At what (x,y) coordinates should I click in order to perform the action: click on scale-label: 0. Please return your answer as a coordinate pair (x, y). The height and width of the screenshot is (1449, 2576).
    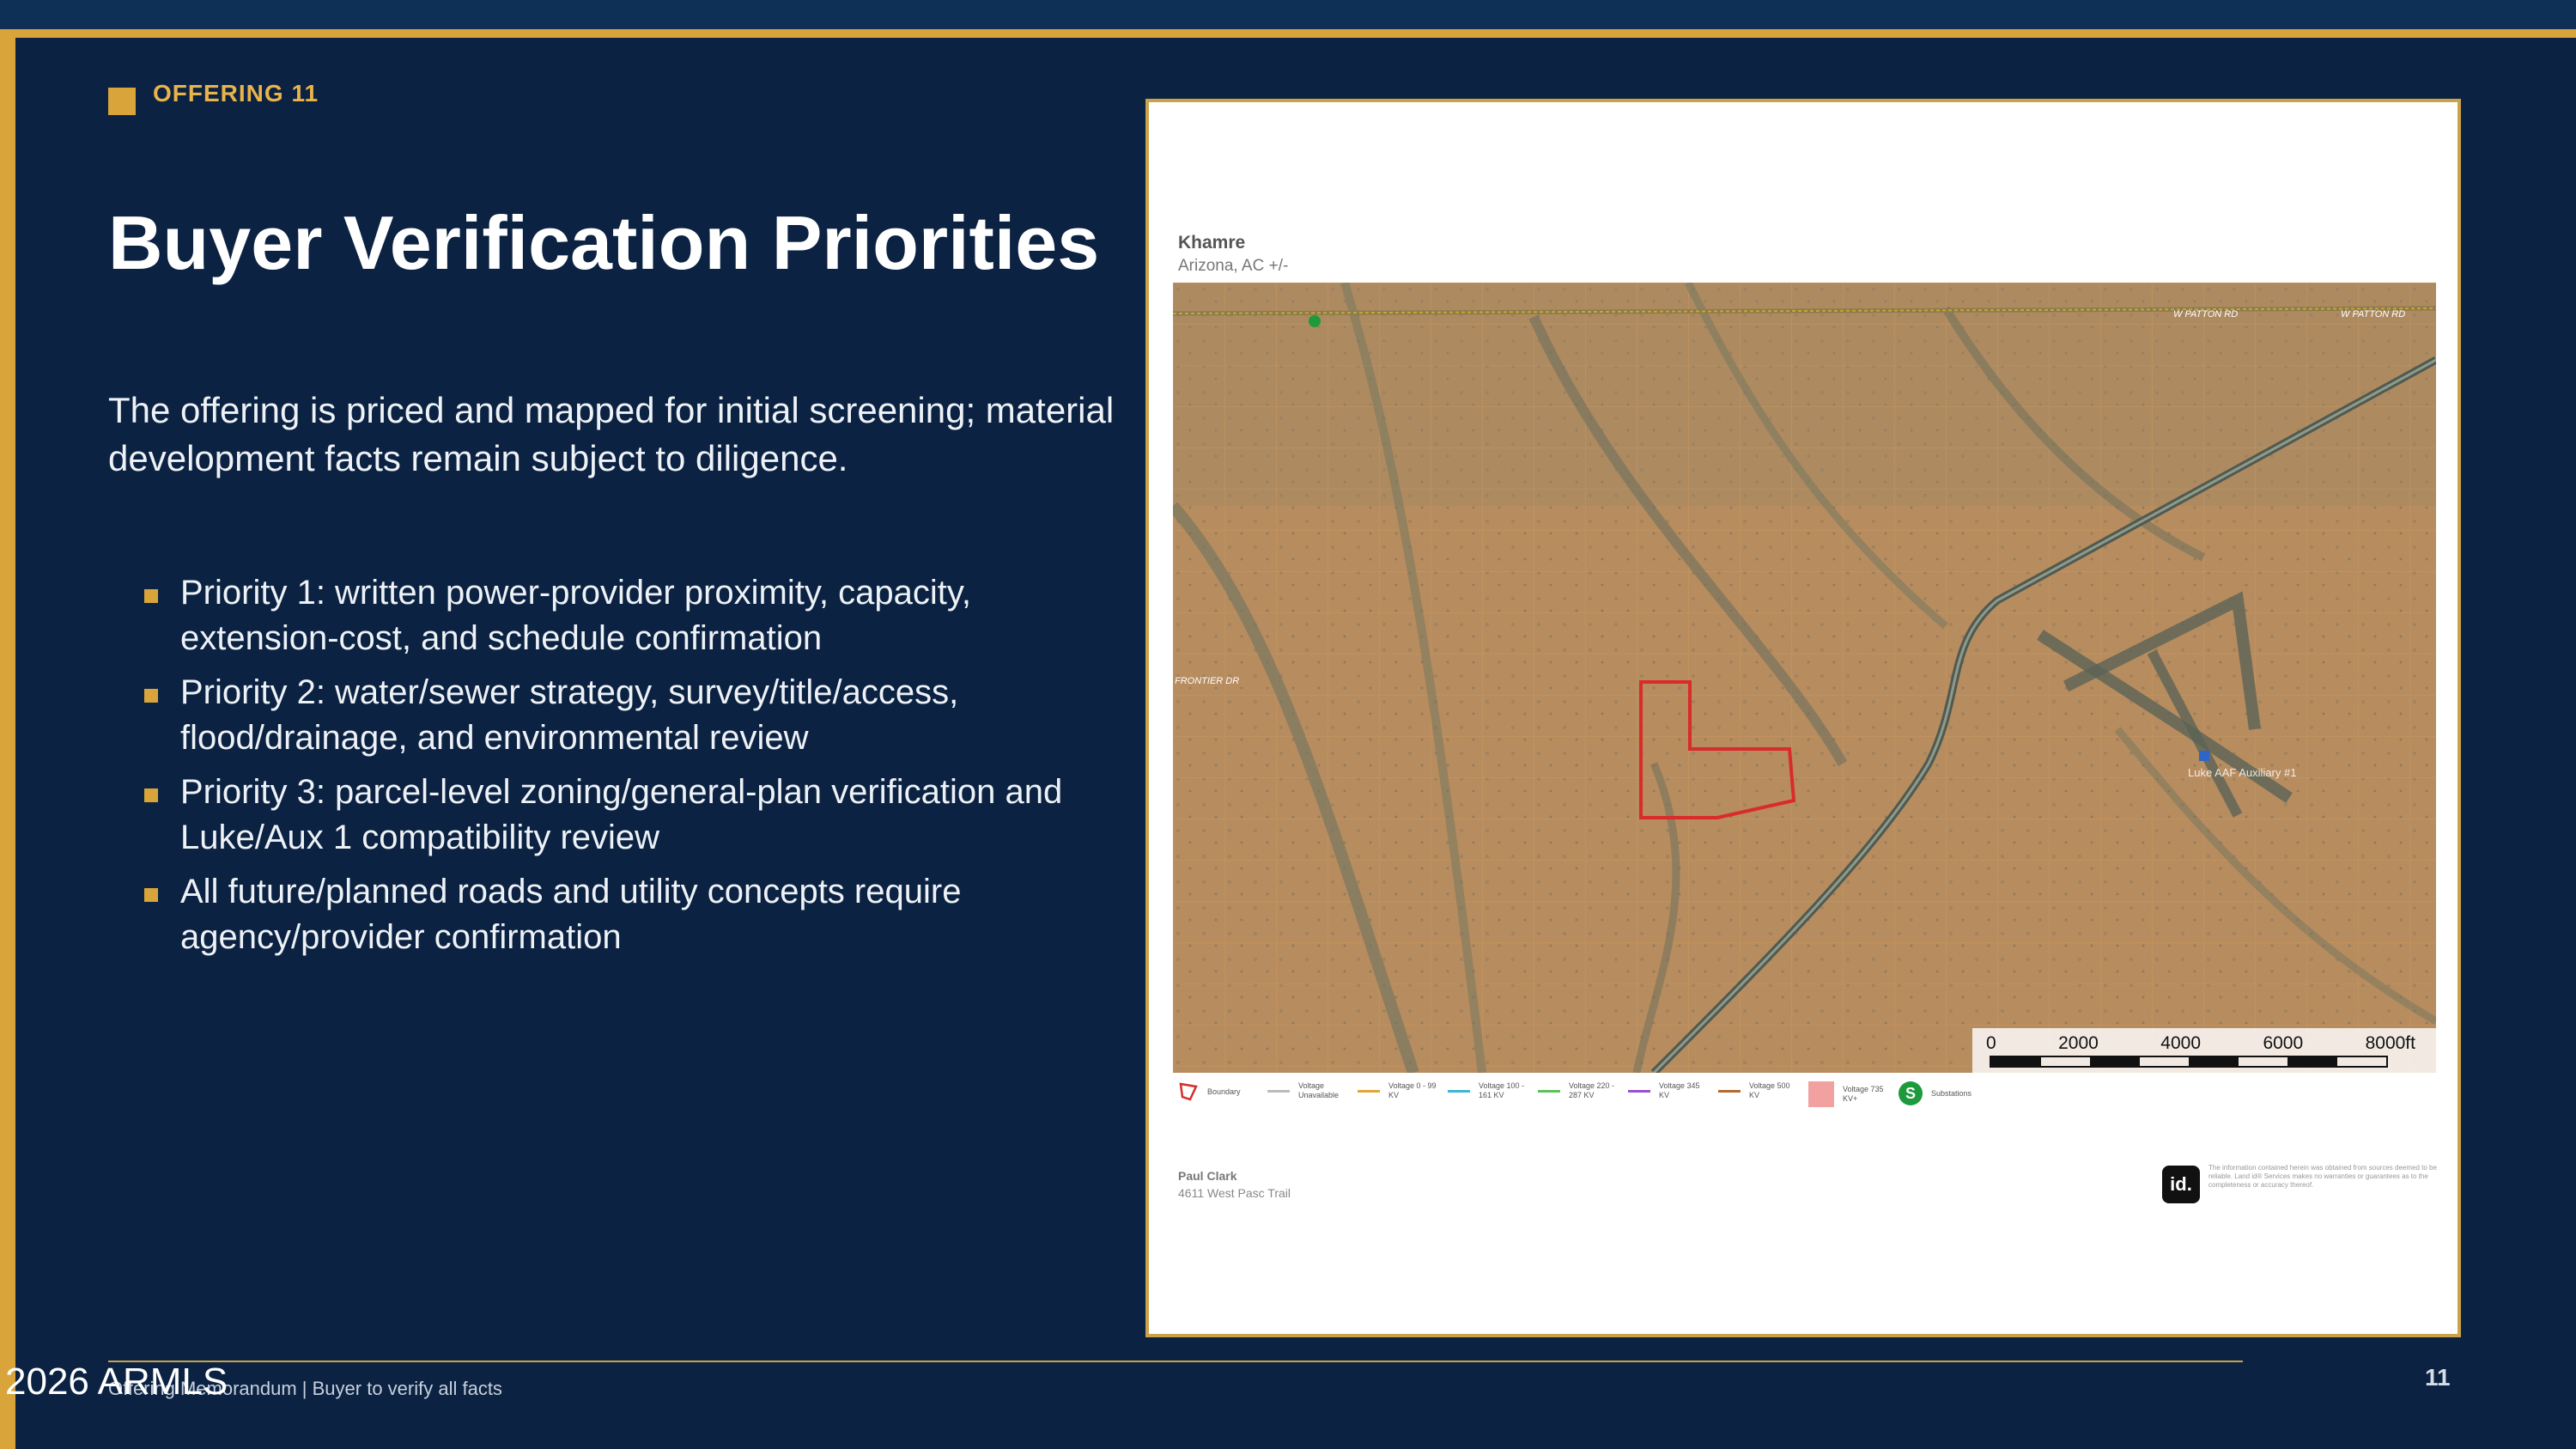
    Looking at the image, I should click on (1991, 1043).